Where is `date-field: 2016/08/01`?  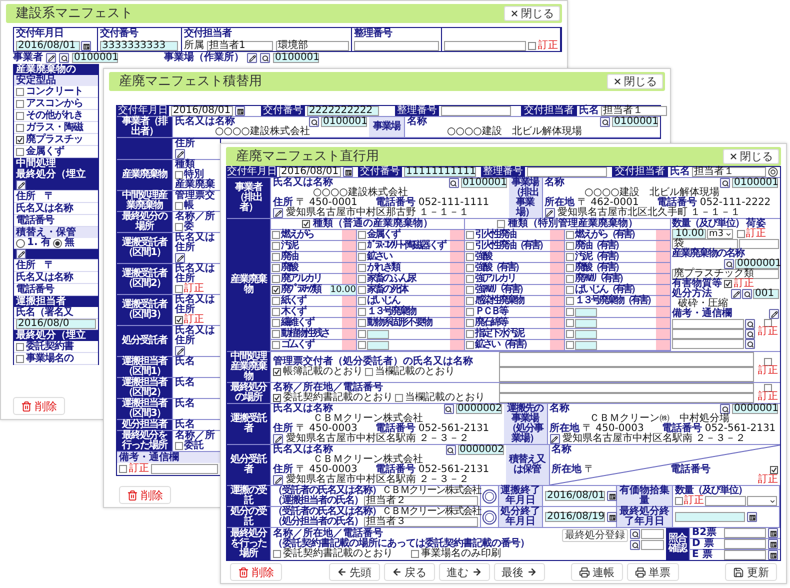 date-field: 2016/08/01 is located at coordinates (48, 46).